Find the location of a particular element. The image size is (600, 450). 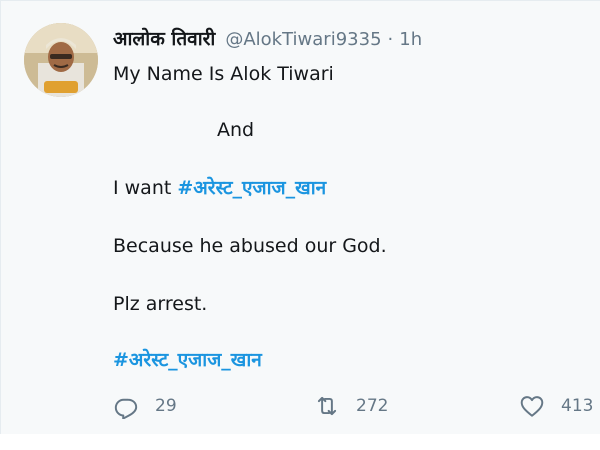

avatar-image is located at coordinates (61, 60).